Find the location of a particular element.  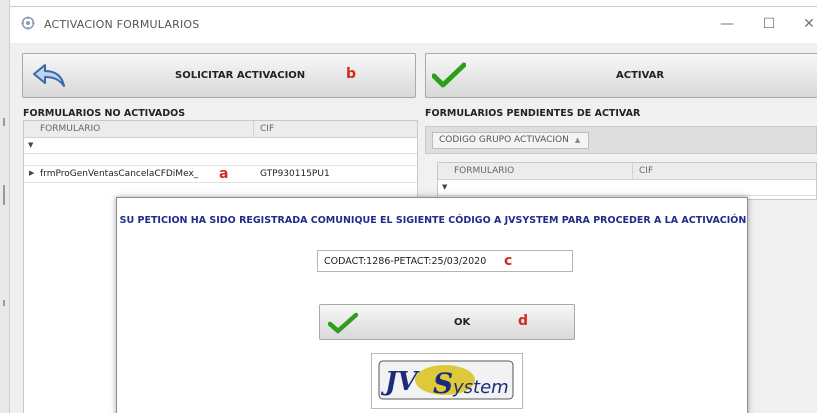

window-title: ACTIVACION FORMULARIOS is located at coordinates (122, 24).